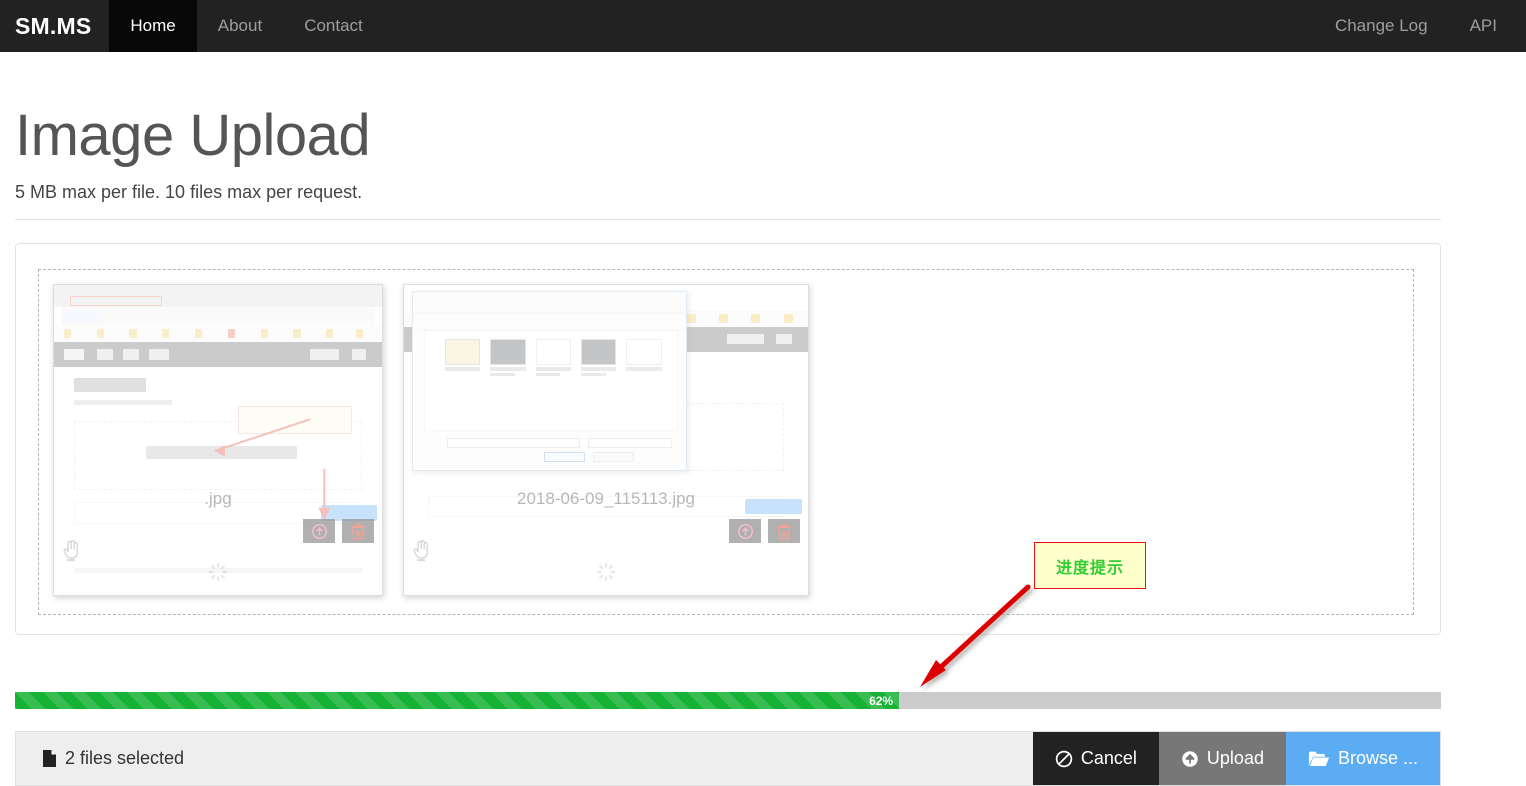 The height and width of the screenshot is (786, 1526). What do you see at coordinates (1108, 758) in the screenshot?
I see `cancel-button-label: Cancel` at bounding box center [1108, 758].